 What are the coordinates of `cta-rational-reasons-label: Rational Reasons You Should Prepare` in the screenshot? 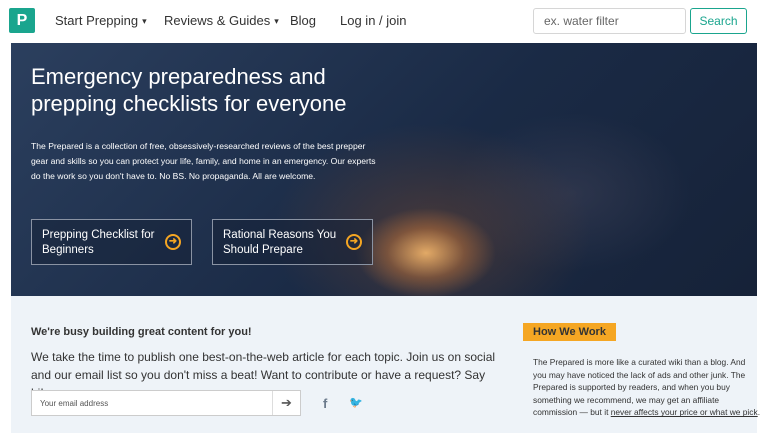 It's located at (280, 242).